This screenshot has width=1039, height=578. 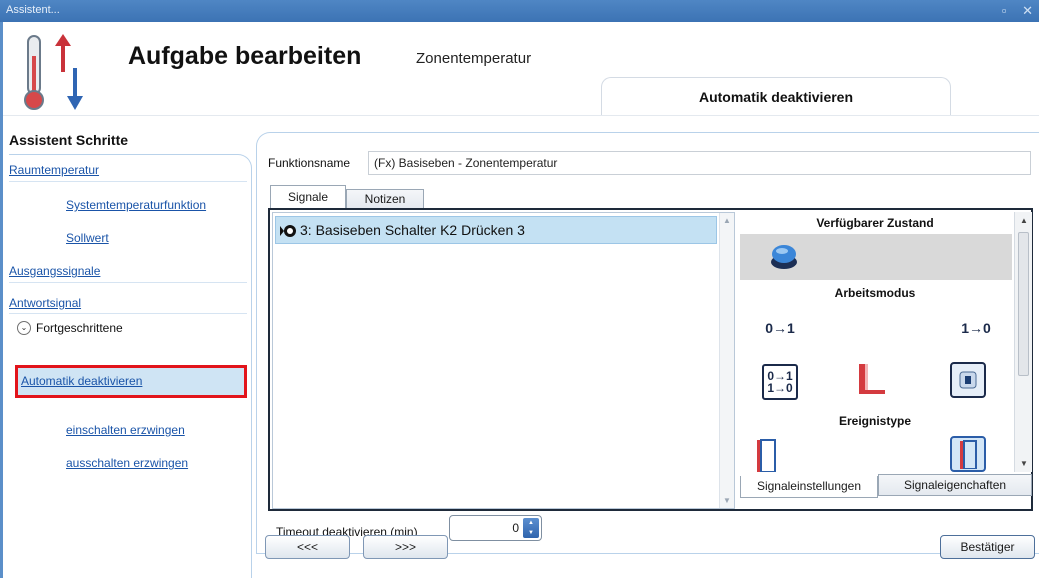 I want to click on signal-list-scrollbar: ▲ ▼, so click(x=726, y=360).